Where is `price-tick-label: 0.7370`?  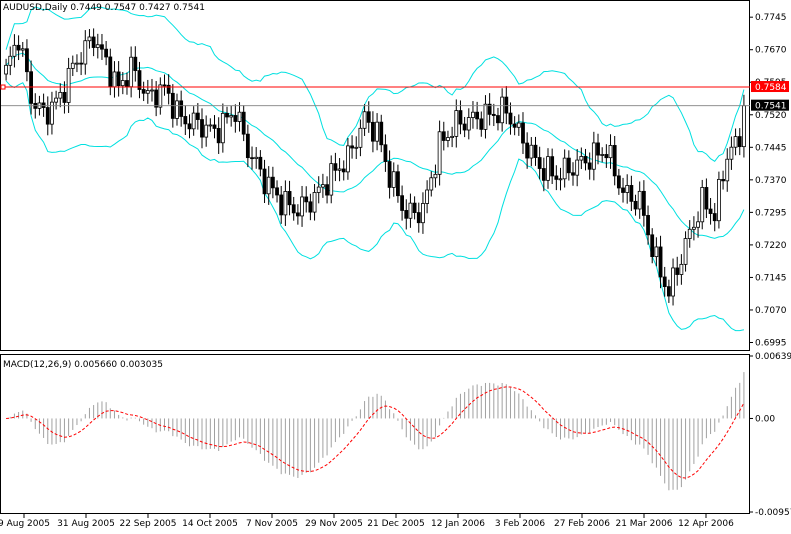
price-tick-label: 0.7370 is located at coordinates (771, 181).